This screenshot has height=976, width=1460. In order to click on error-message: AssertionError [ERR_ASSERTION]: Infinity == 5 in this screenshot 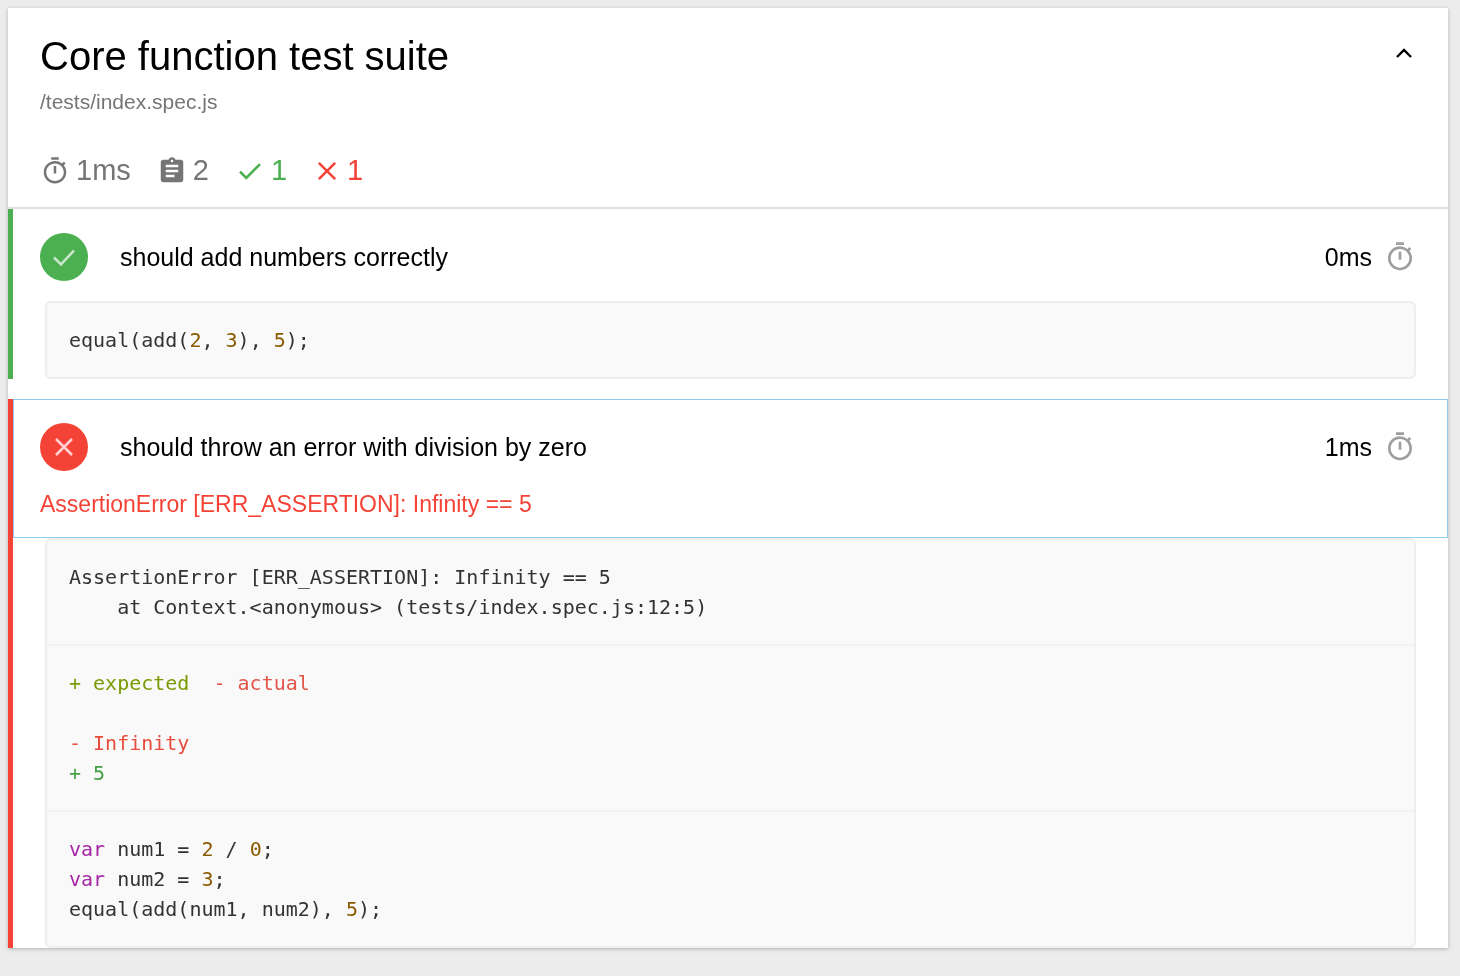, I will do `click(286, 504)`.